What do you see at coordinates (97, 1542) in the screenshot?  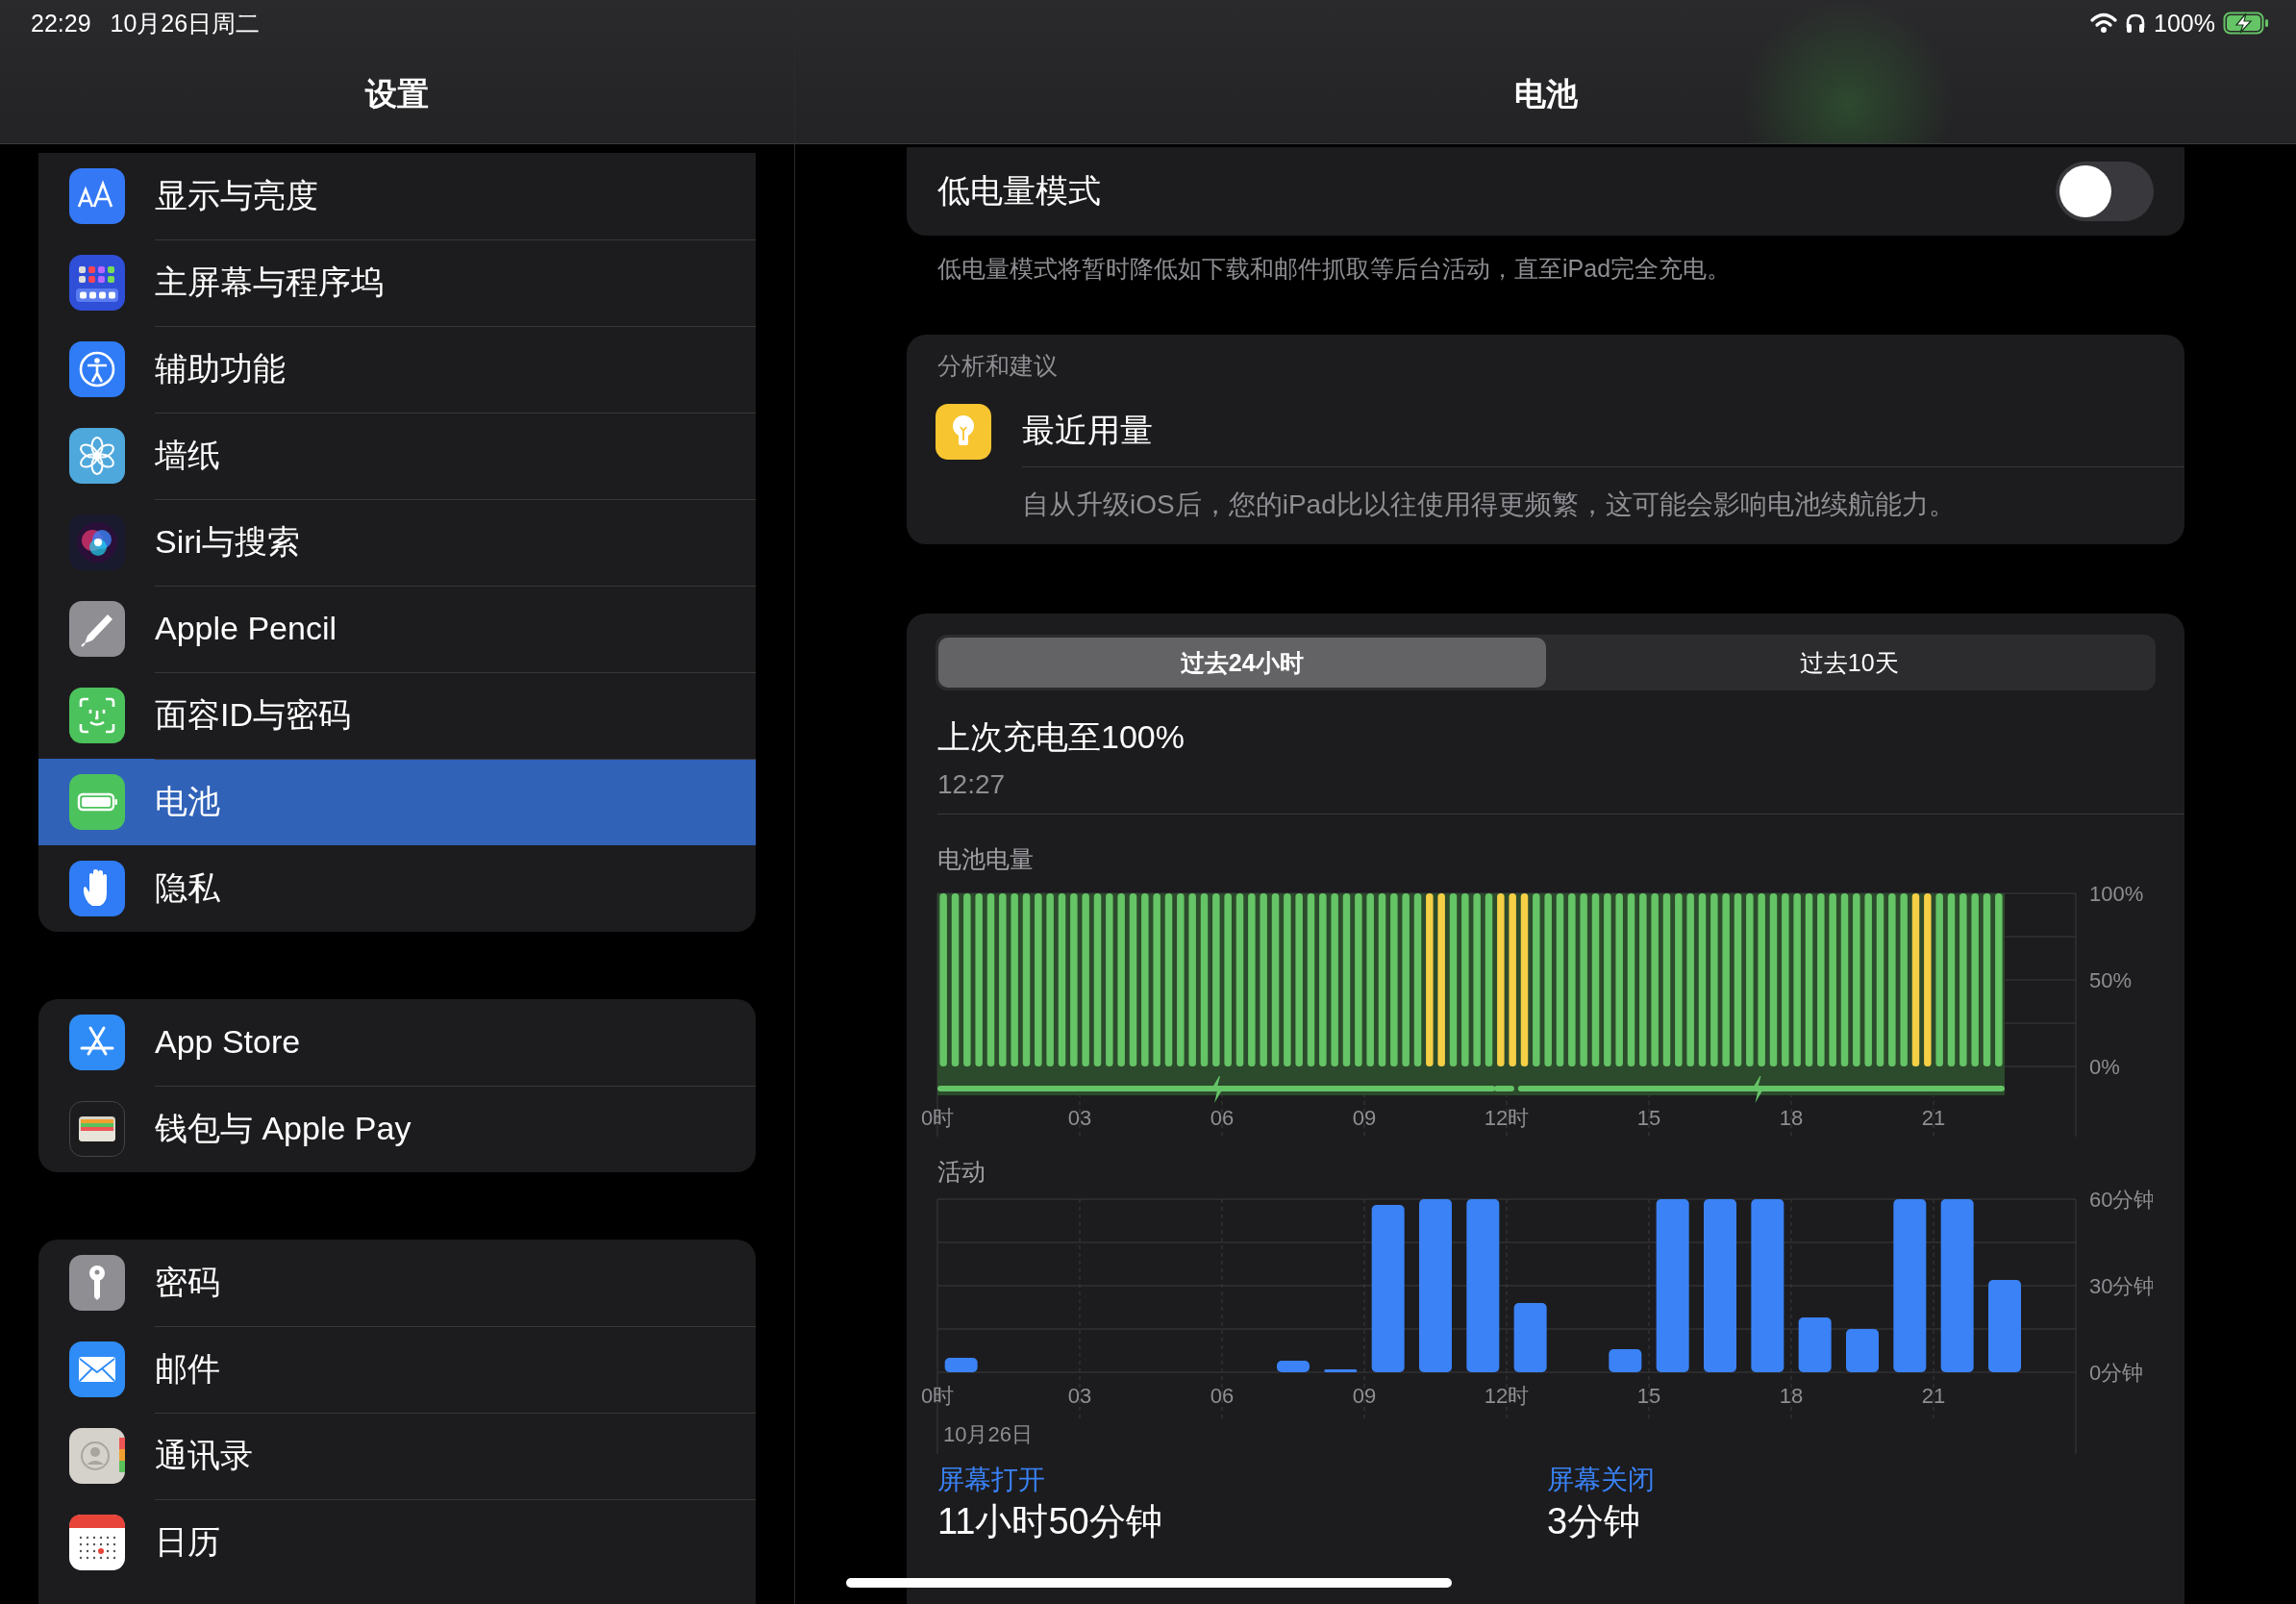 I see `calendar-icon` at bounding box center [97, 1542].